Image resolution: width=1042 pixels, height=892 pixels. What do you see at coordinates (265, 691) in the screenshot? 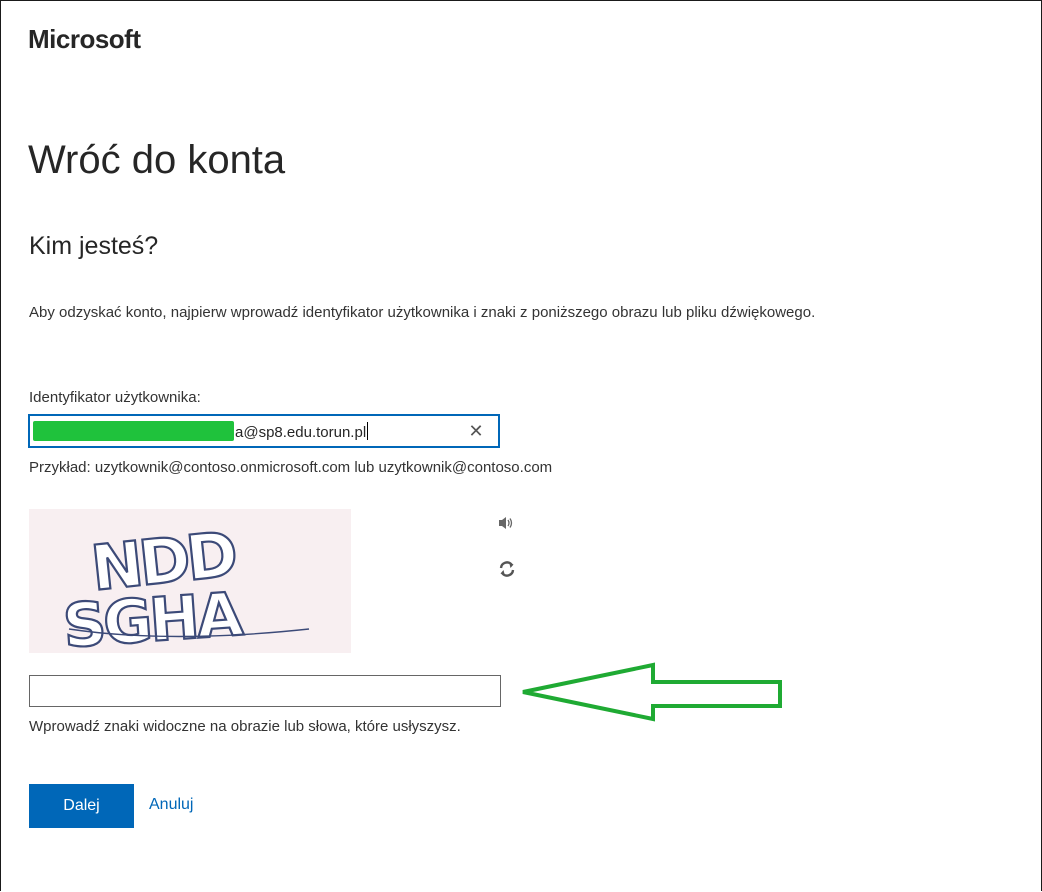
I see `captcha-answer-input` at bounding box center [265, 691].